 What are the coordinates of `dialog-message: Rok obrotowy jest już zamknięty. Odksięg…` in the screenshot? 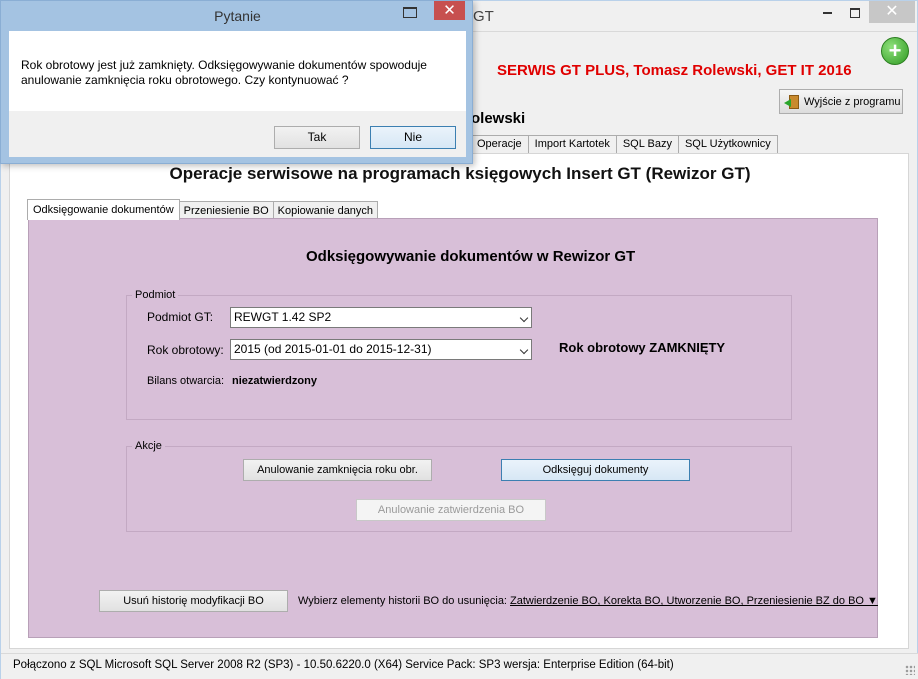 It's located at (224, 72).